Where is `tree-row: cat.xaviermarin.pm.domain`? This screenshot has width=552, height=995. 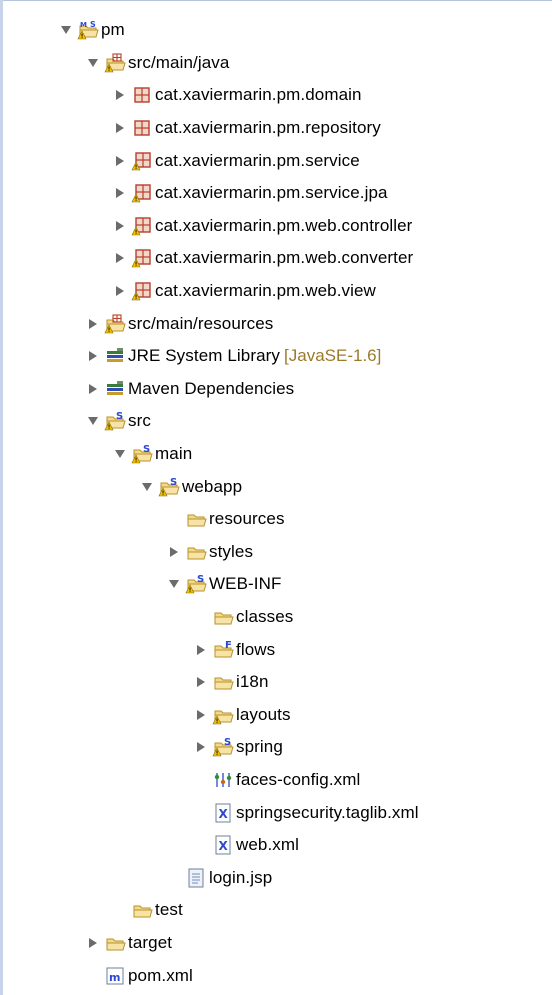 tree-row: cat.xaviermarin.pm.domain is located at coordinates (276, 95).